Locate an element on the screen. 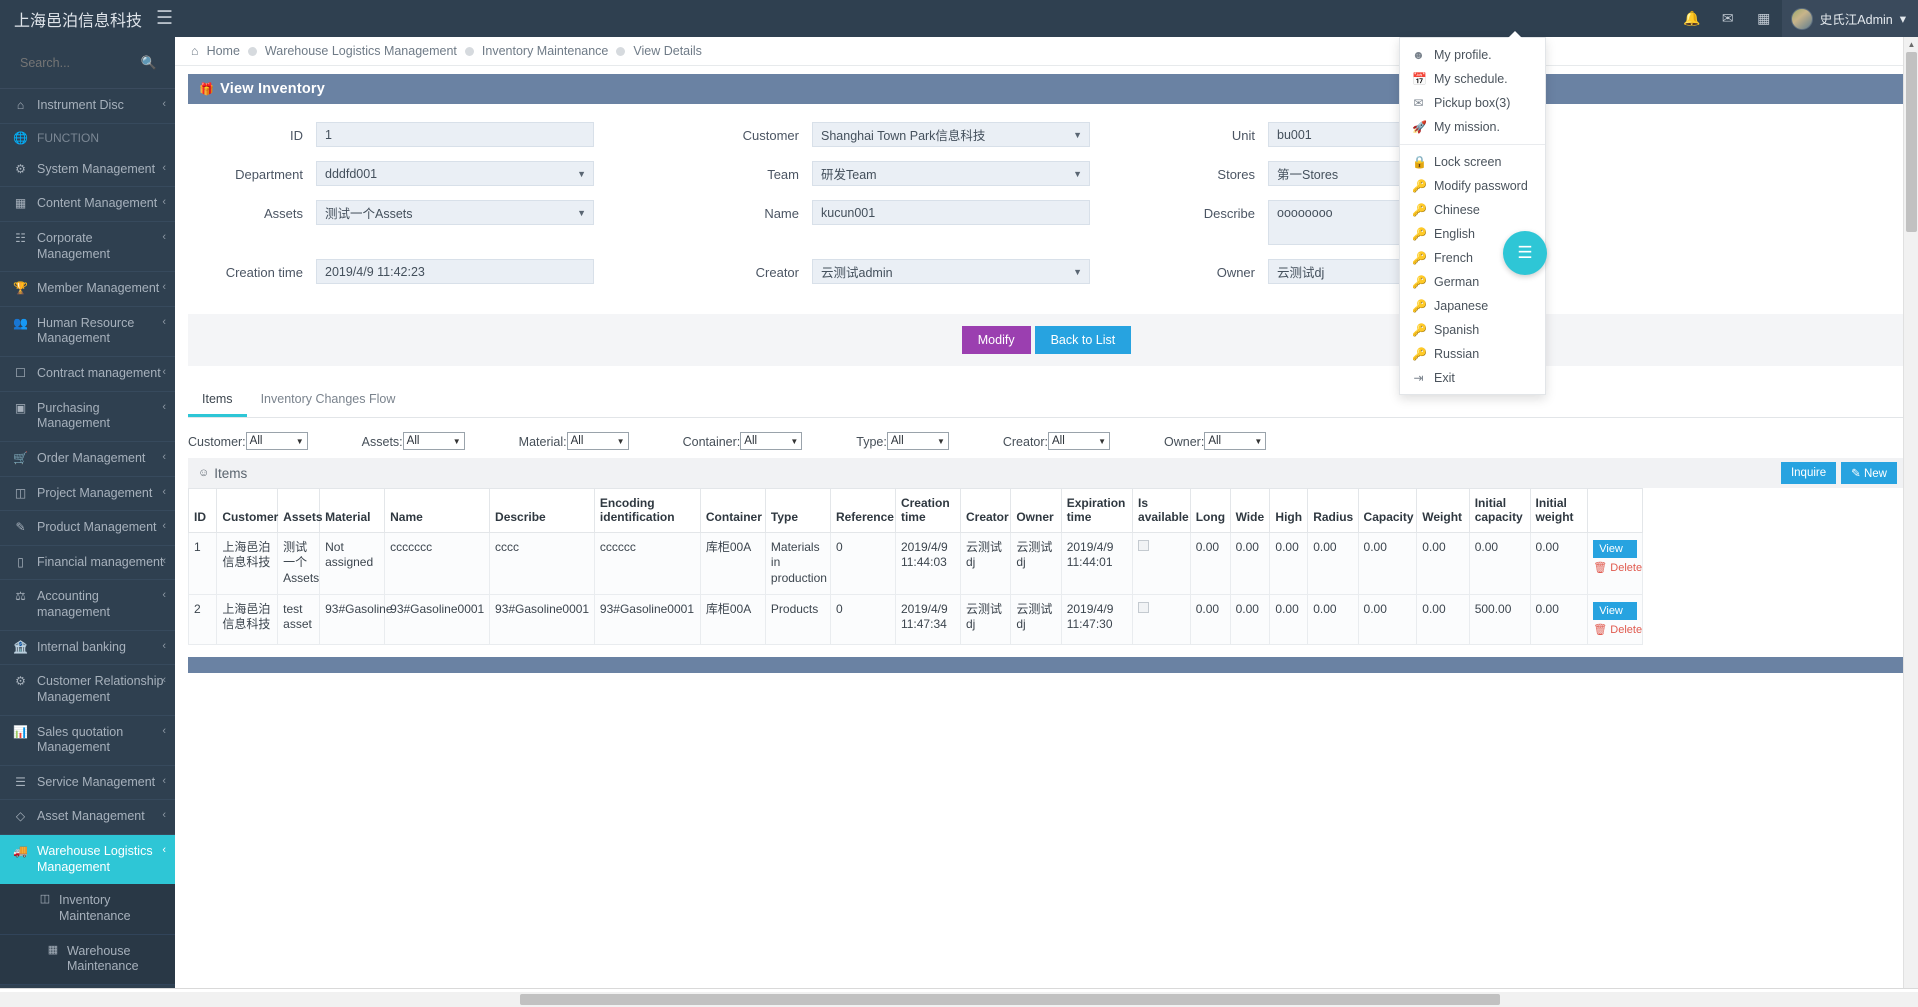 This screenshot has width=1918, height=1007. hamburger-icon: ☰ is located at coordinates (164, 18).